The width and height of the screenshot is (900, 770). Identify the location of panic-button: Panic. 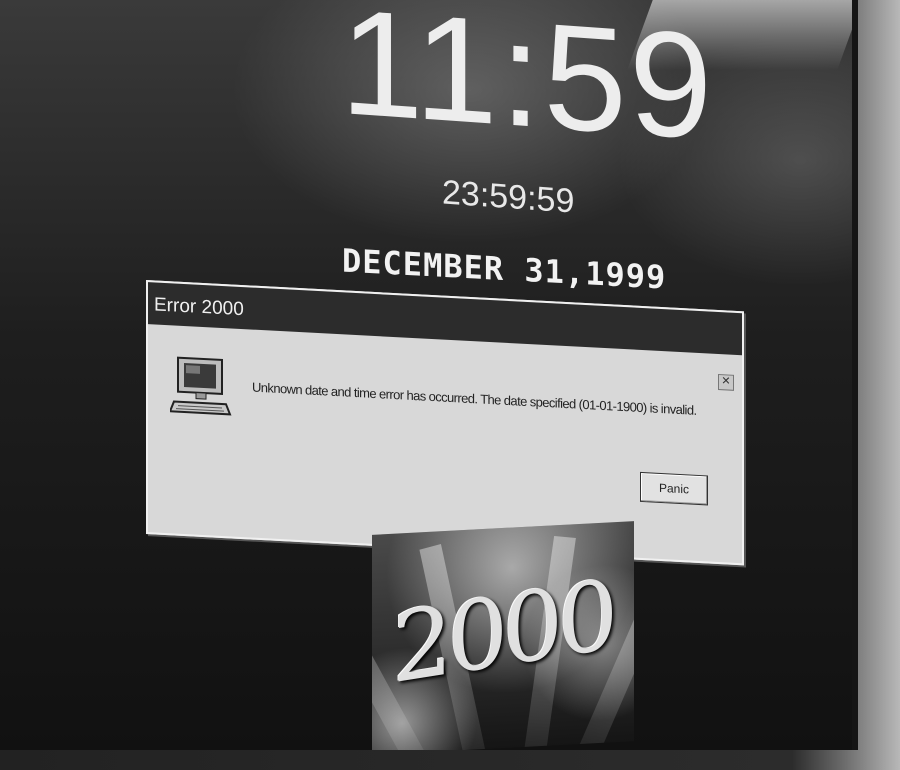
(674, 488).